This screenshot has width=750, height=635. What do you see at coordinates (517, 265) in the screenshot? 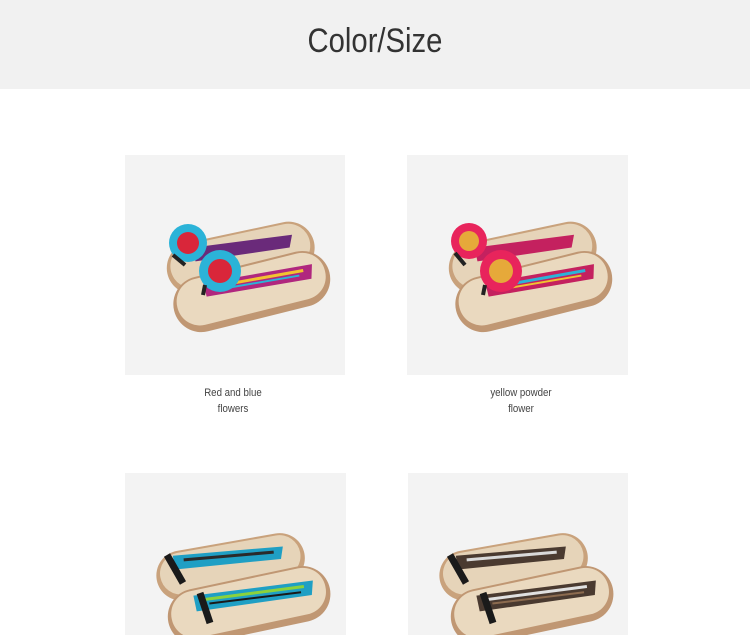
I see `product-image-yellow-powder-flower` at bounding box center [517, 265].